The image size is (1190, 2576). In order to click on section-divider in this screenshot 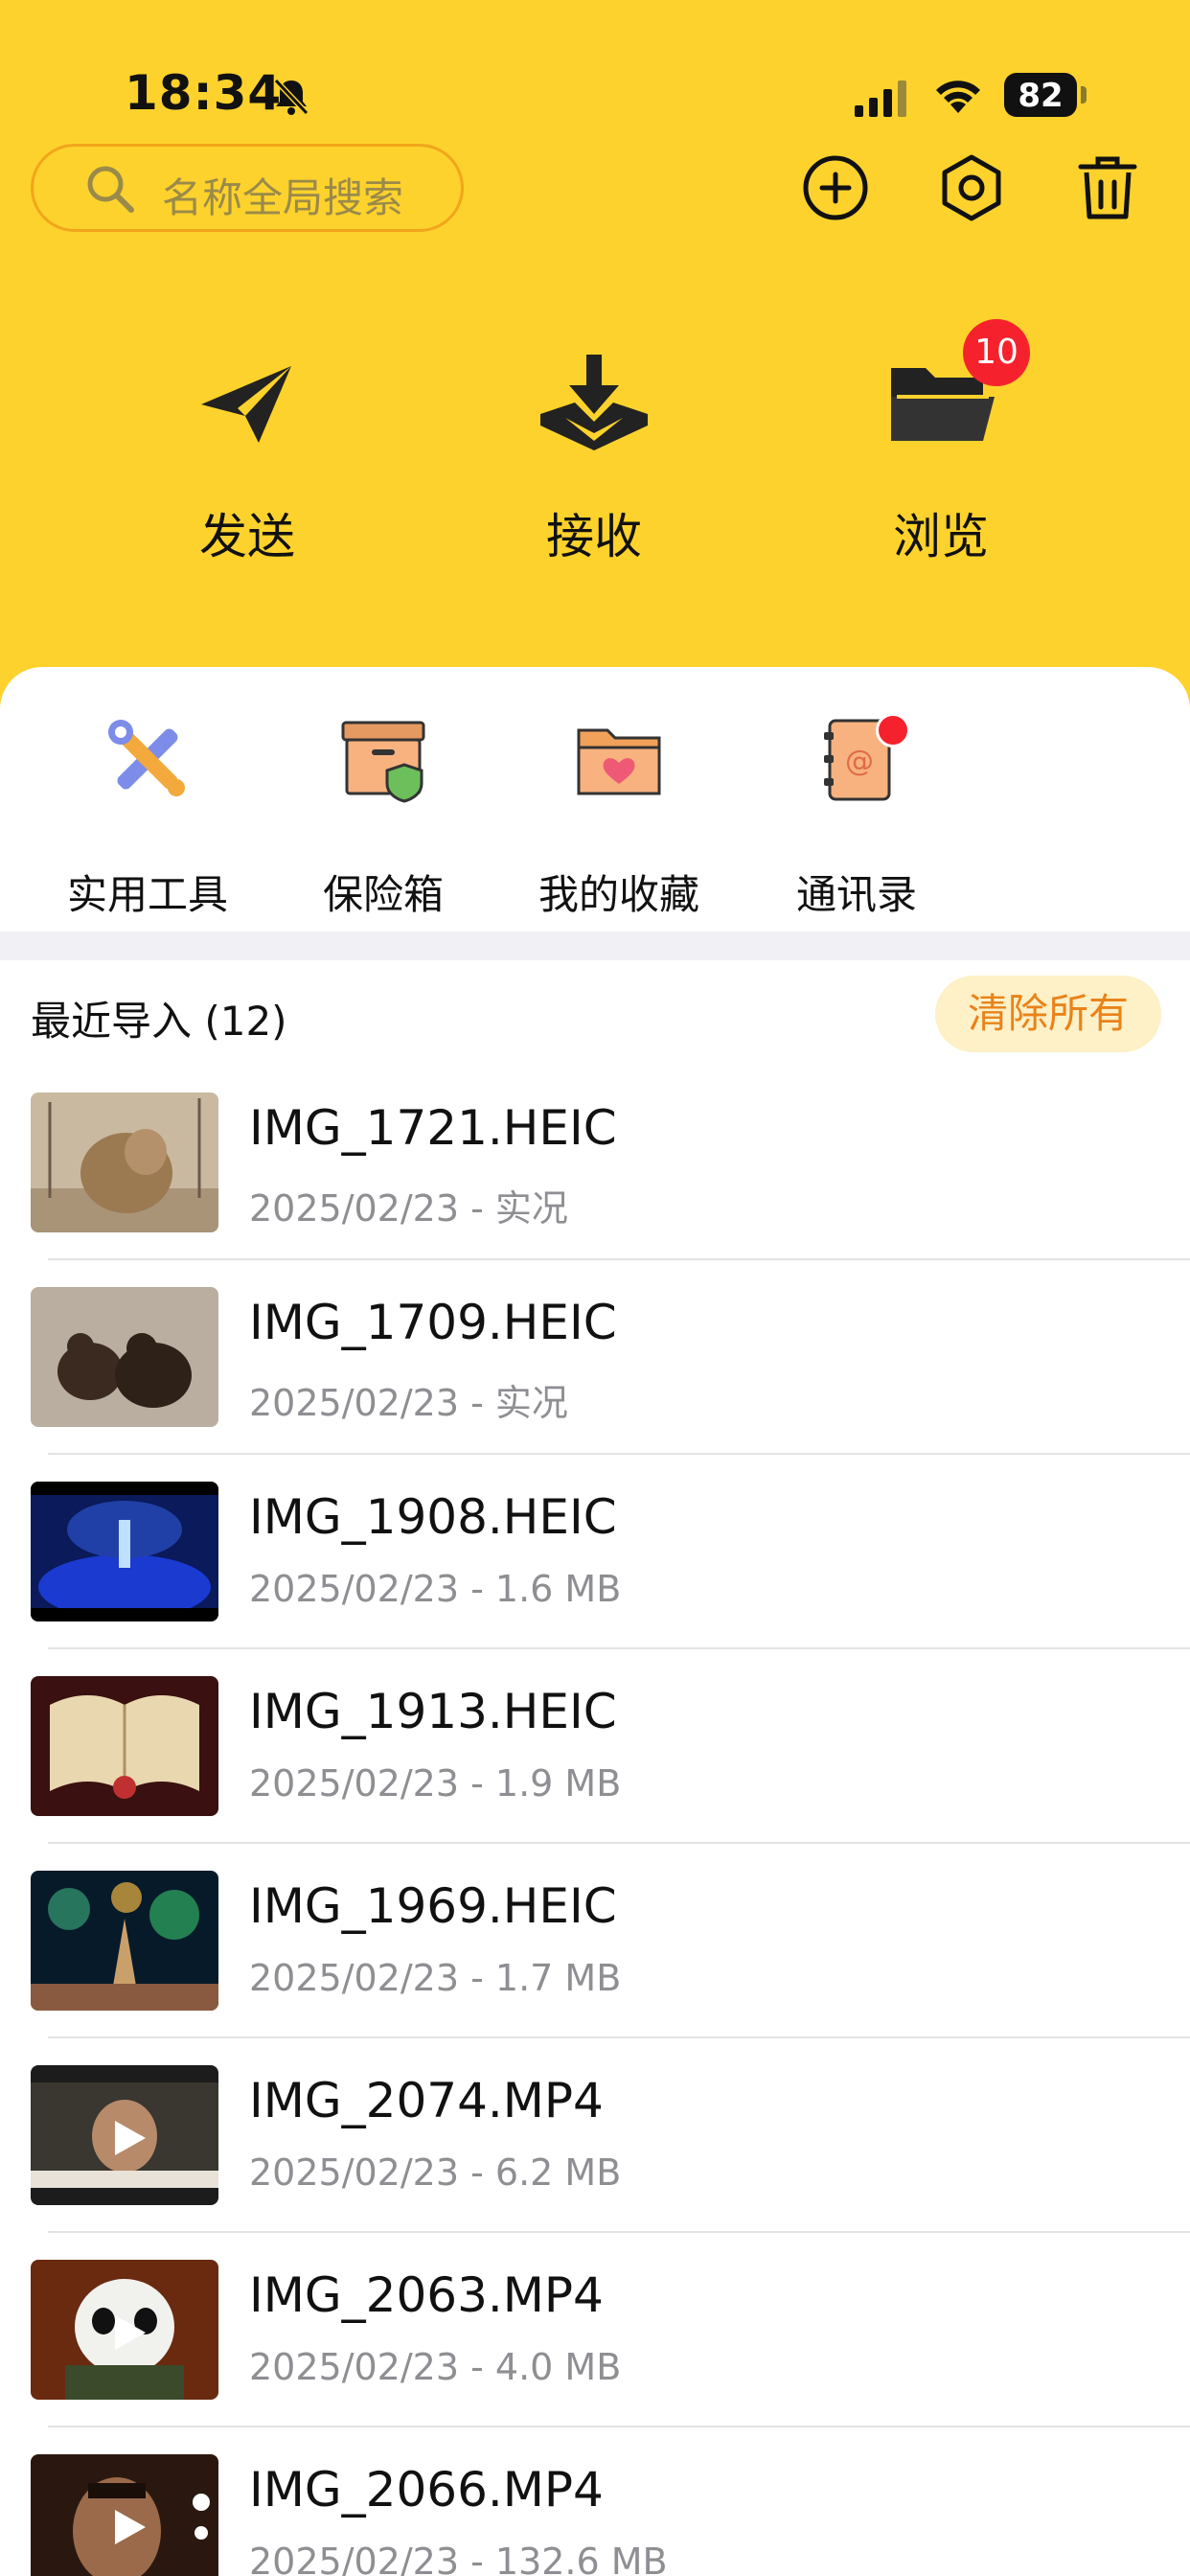, I will do `click(595, 946)`.